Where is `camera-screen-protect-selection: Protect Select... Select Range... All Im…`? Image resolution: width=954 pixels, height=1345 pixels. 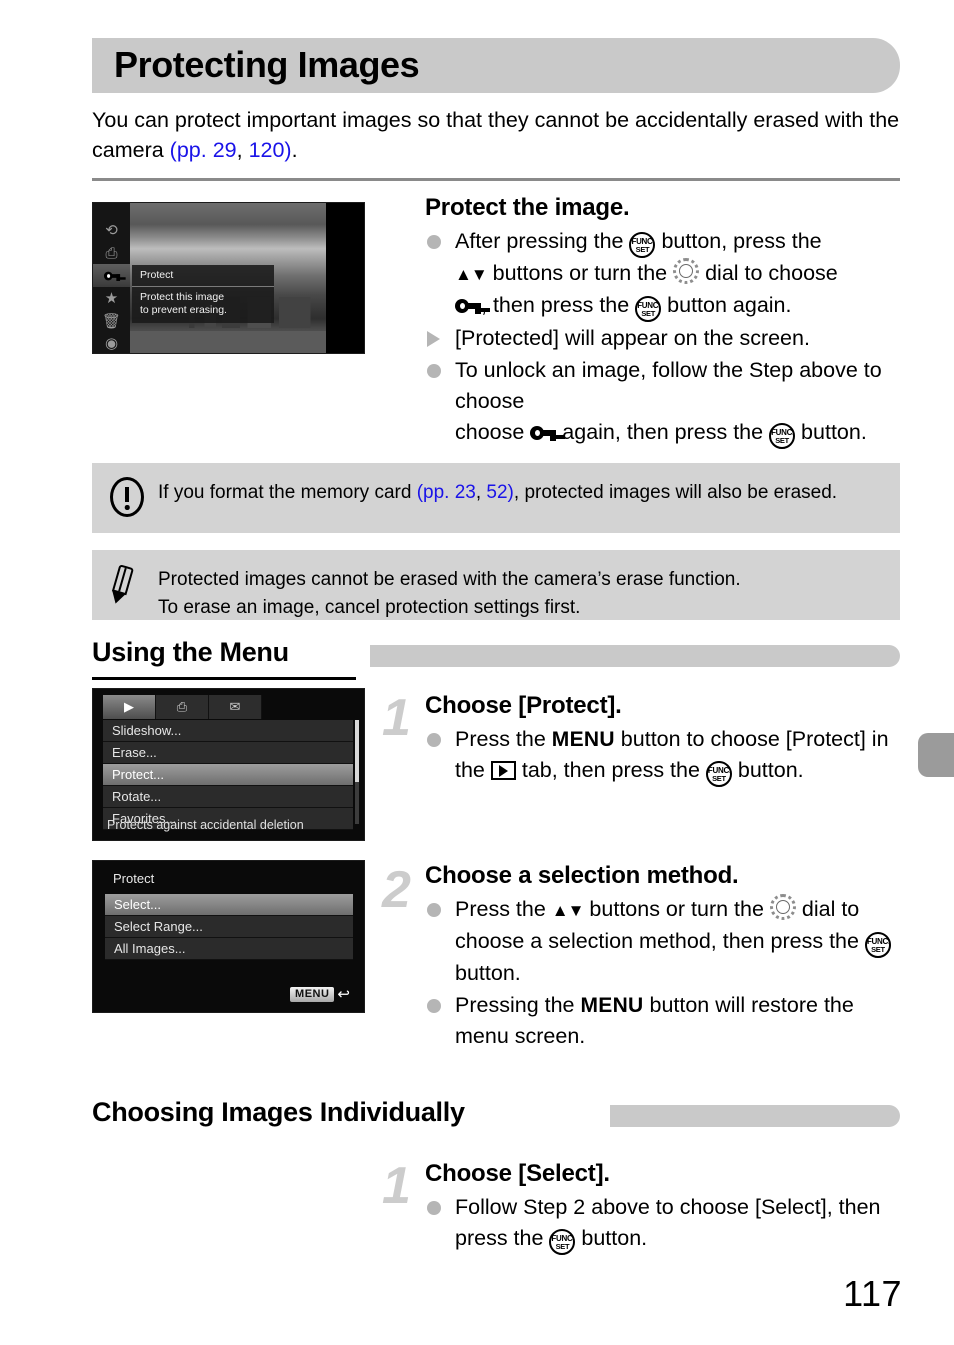
camera-screen-protect-selection: Protect Select... Select Range... All Im… is located at coordinates (228, 936).